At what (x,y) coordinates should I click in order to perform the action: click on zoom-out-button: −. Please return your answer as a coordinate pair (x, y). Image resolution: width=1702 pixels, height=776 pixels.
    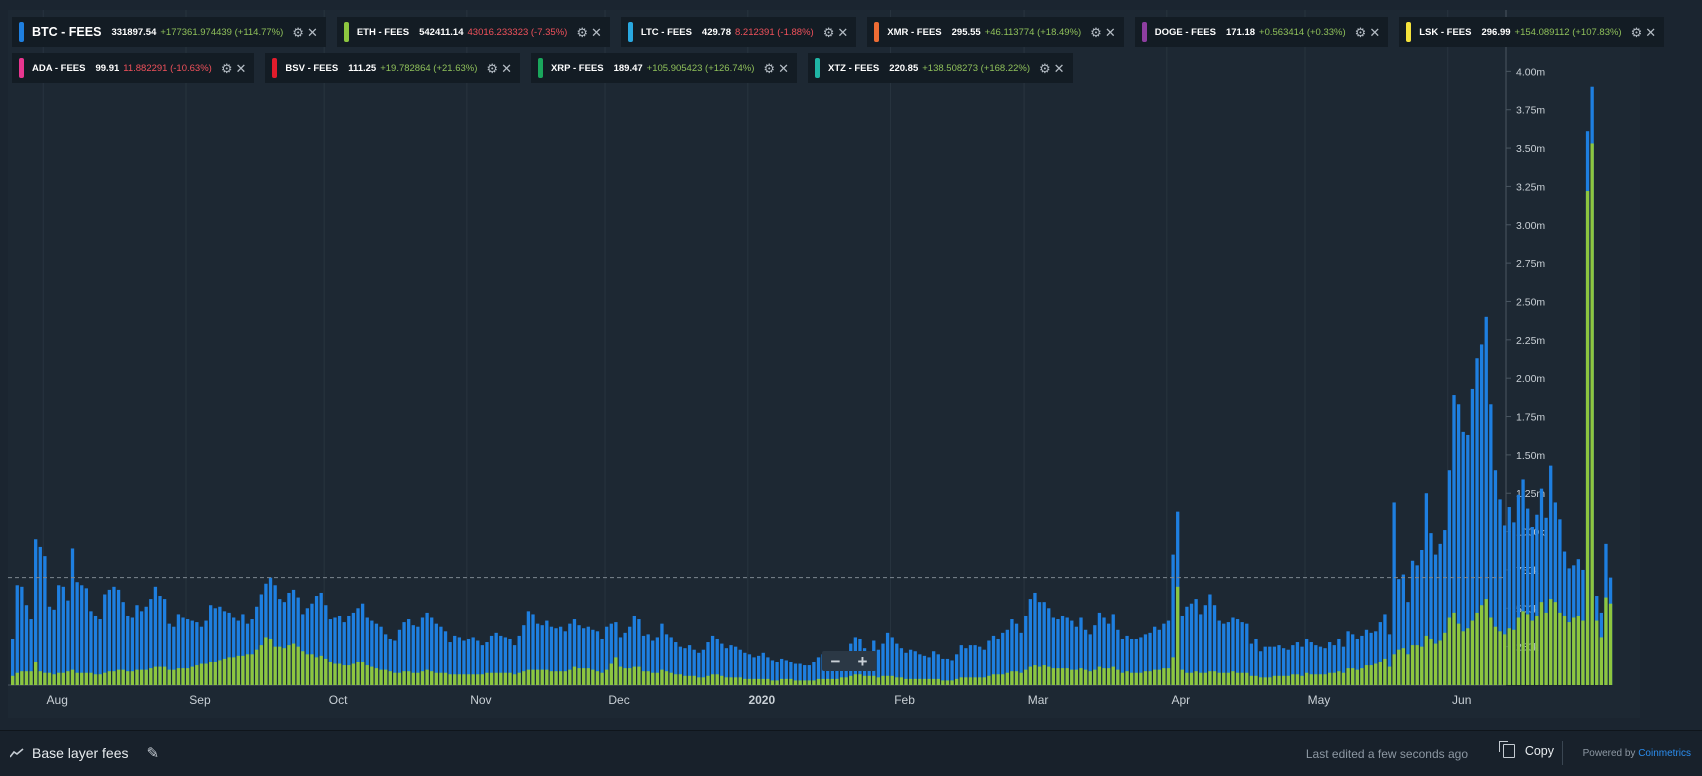
    Looking at the image, I should click on (836, 661).